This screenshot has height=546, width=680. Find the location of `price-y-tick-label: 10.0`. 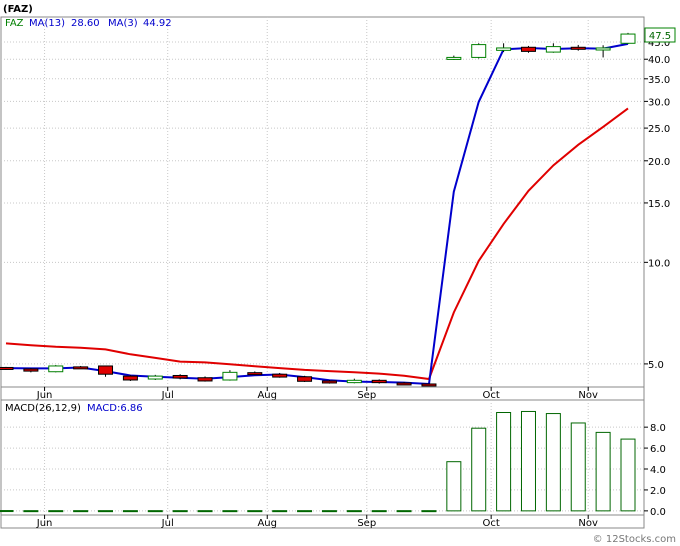

price-y-tick-label: 10.0 is located at coordinates (659, 263).